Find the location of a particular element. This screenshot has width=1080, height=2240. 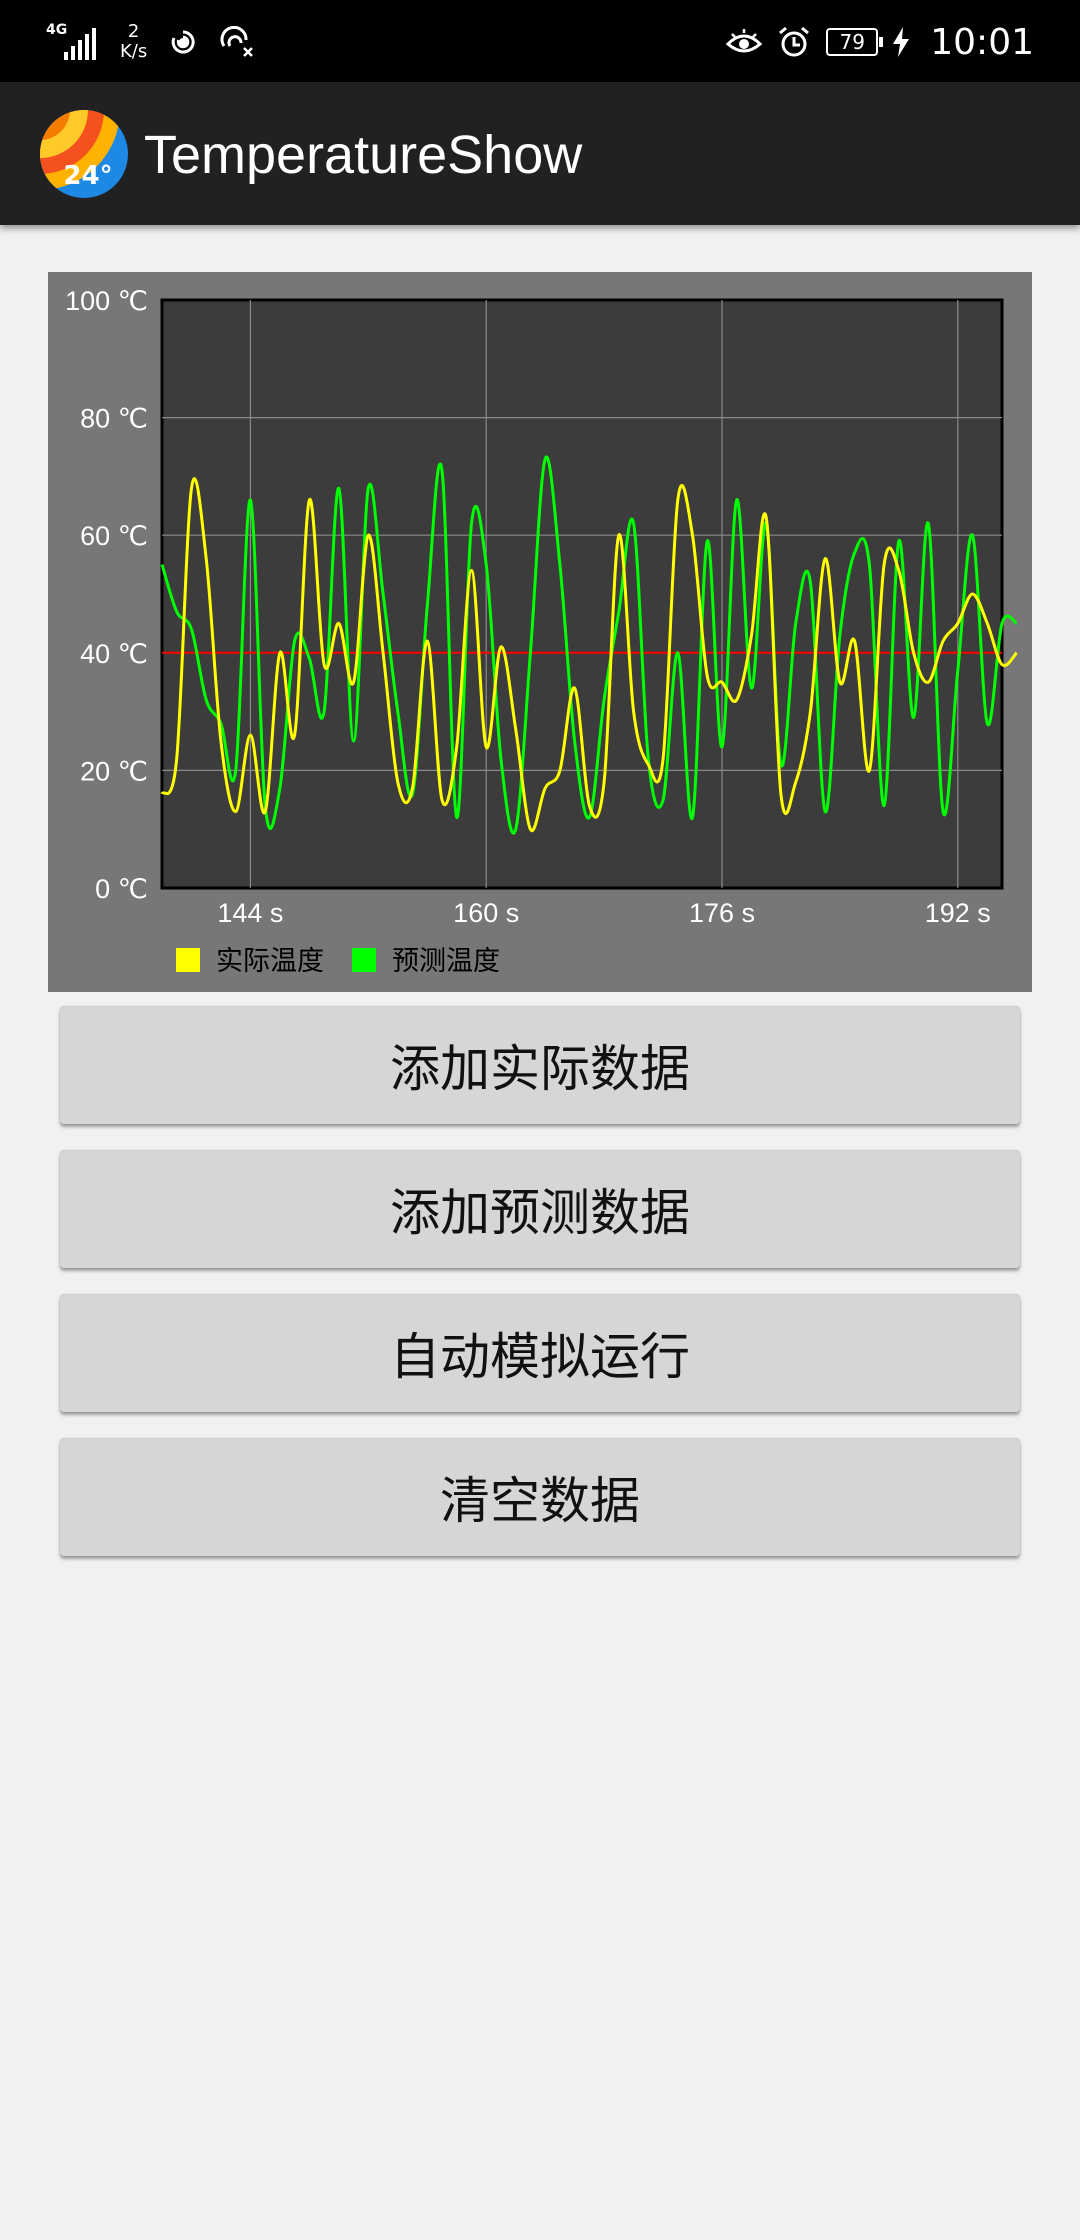

app-logo: 24° is located at coordinates (84, 154).